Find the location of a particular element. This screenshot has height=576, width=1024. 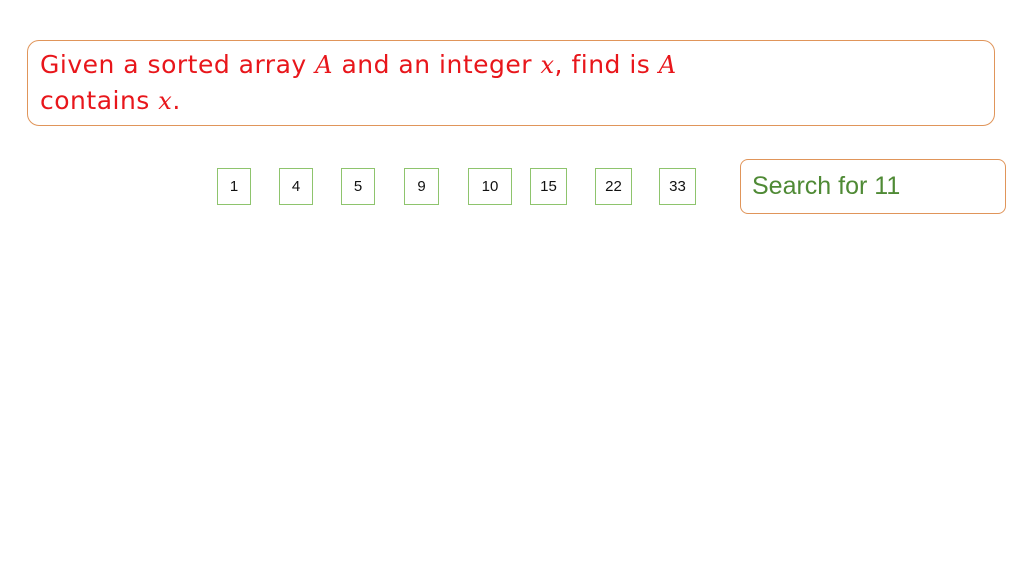

array-cell: 5 is located at coordinates (358, 186).